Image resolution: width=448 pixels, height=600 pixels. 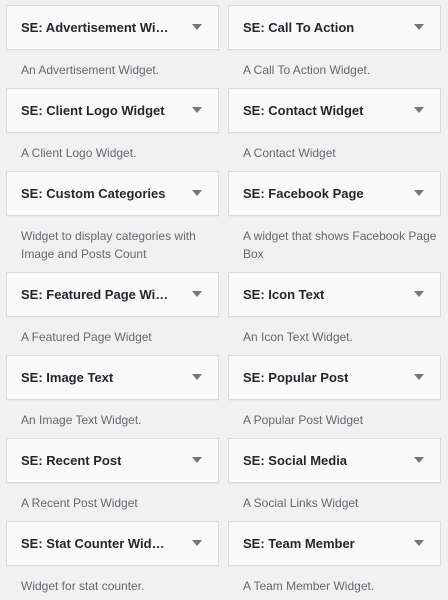 I want to click on widget-description: A Recent Post Widget, so click(x=79, y=503).